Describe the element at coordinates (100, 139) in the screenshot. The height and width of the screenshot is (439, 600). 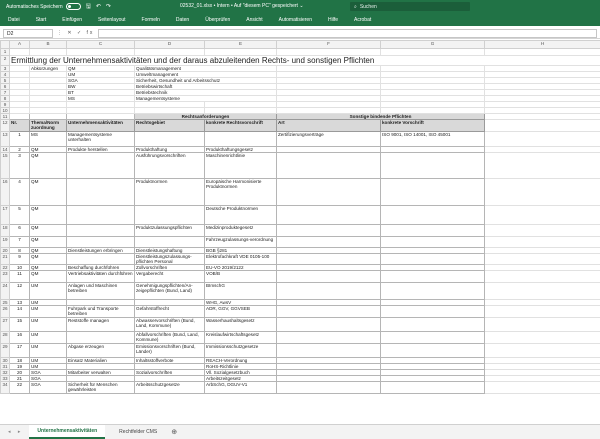
I see `cell-activity: Managementsysteme unterhalten` at that location.